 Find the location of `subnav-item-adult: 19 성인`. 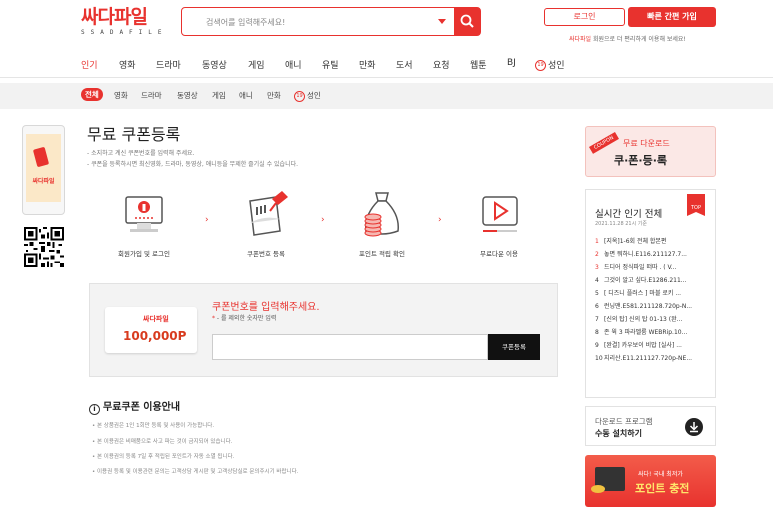

subnav-item-adult: 19 성인 is located at coordinates (307, 96).